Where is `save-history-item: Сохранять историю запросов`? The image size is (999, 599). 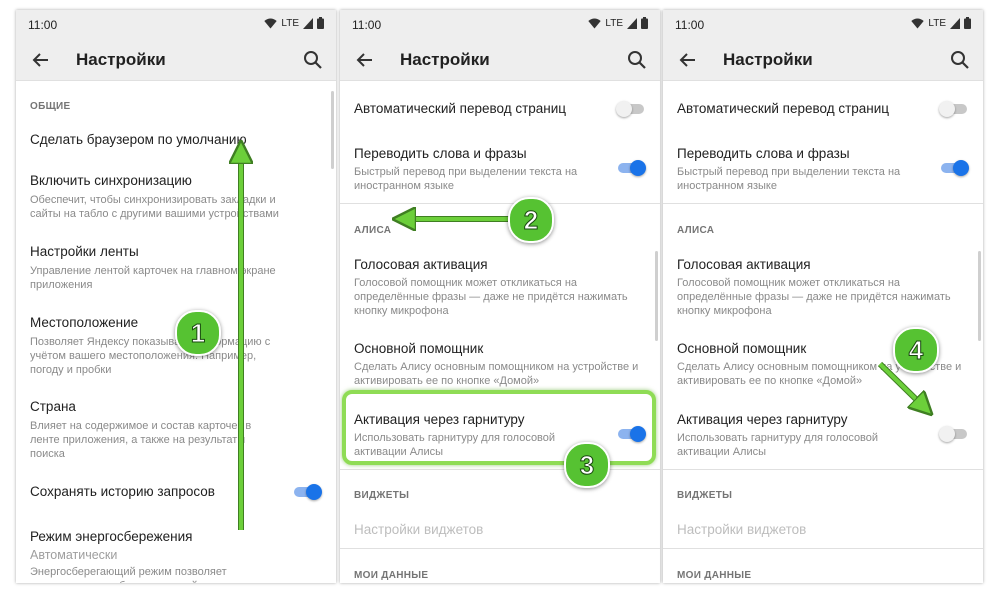 save-history-item: Сохранять историю запросов is located at coordinates (176, 491).